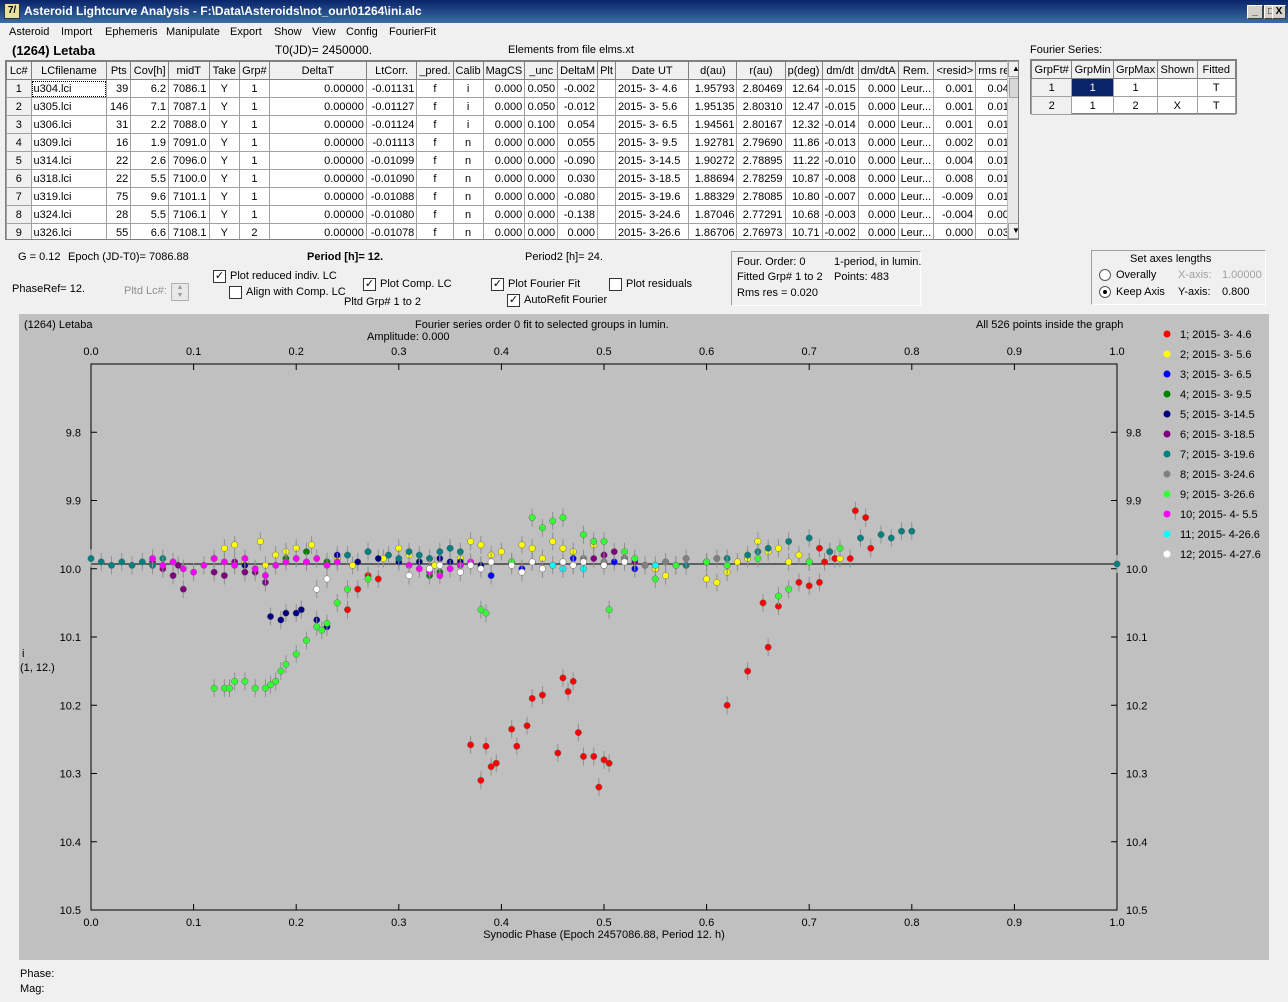 This screenshot has height=1002, width=1288. What do you see at coordinates (652, 178) in the screenshot?
I see `table-cell: 2015- 3-18.5` at bounding box center [652, 178].